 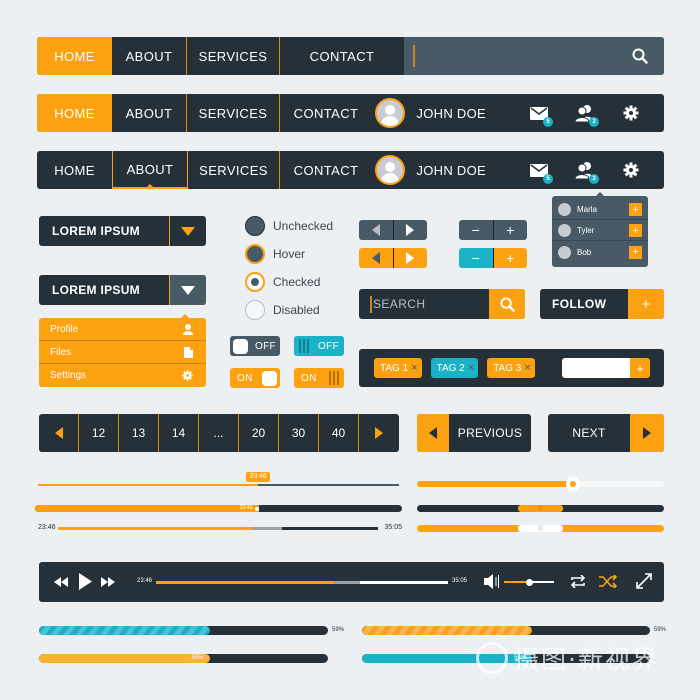 I want to click on page-button: 14, so click(x=179, y=433).